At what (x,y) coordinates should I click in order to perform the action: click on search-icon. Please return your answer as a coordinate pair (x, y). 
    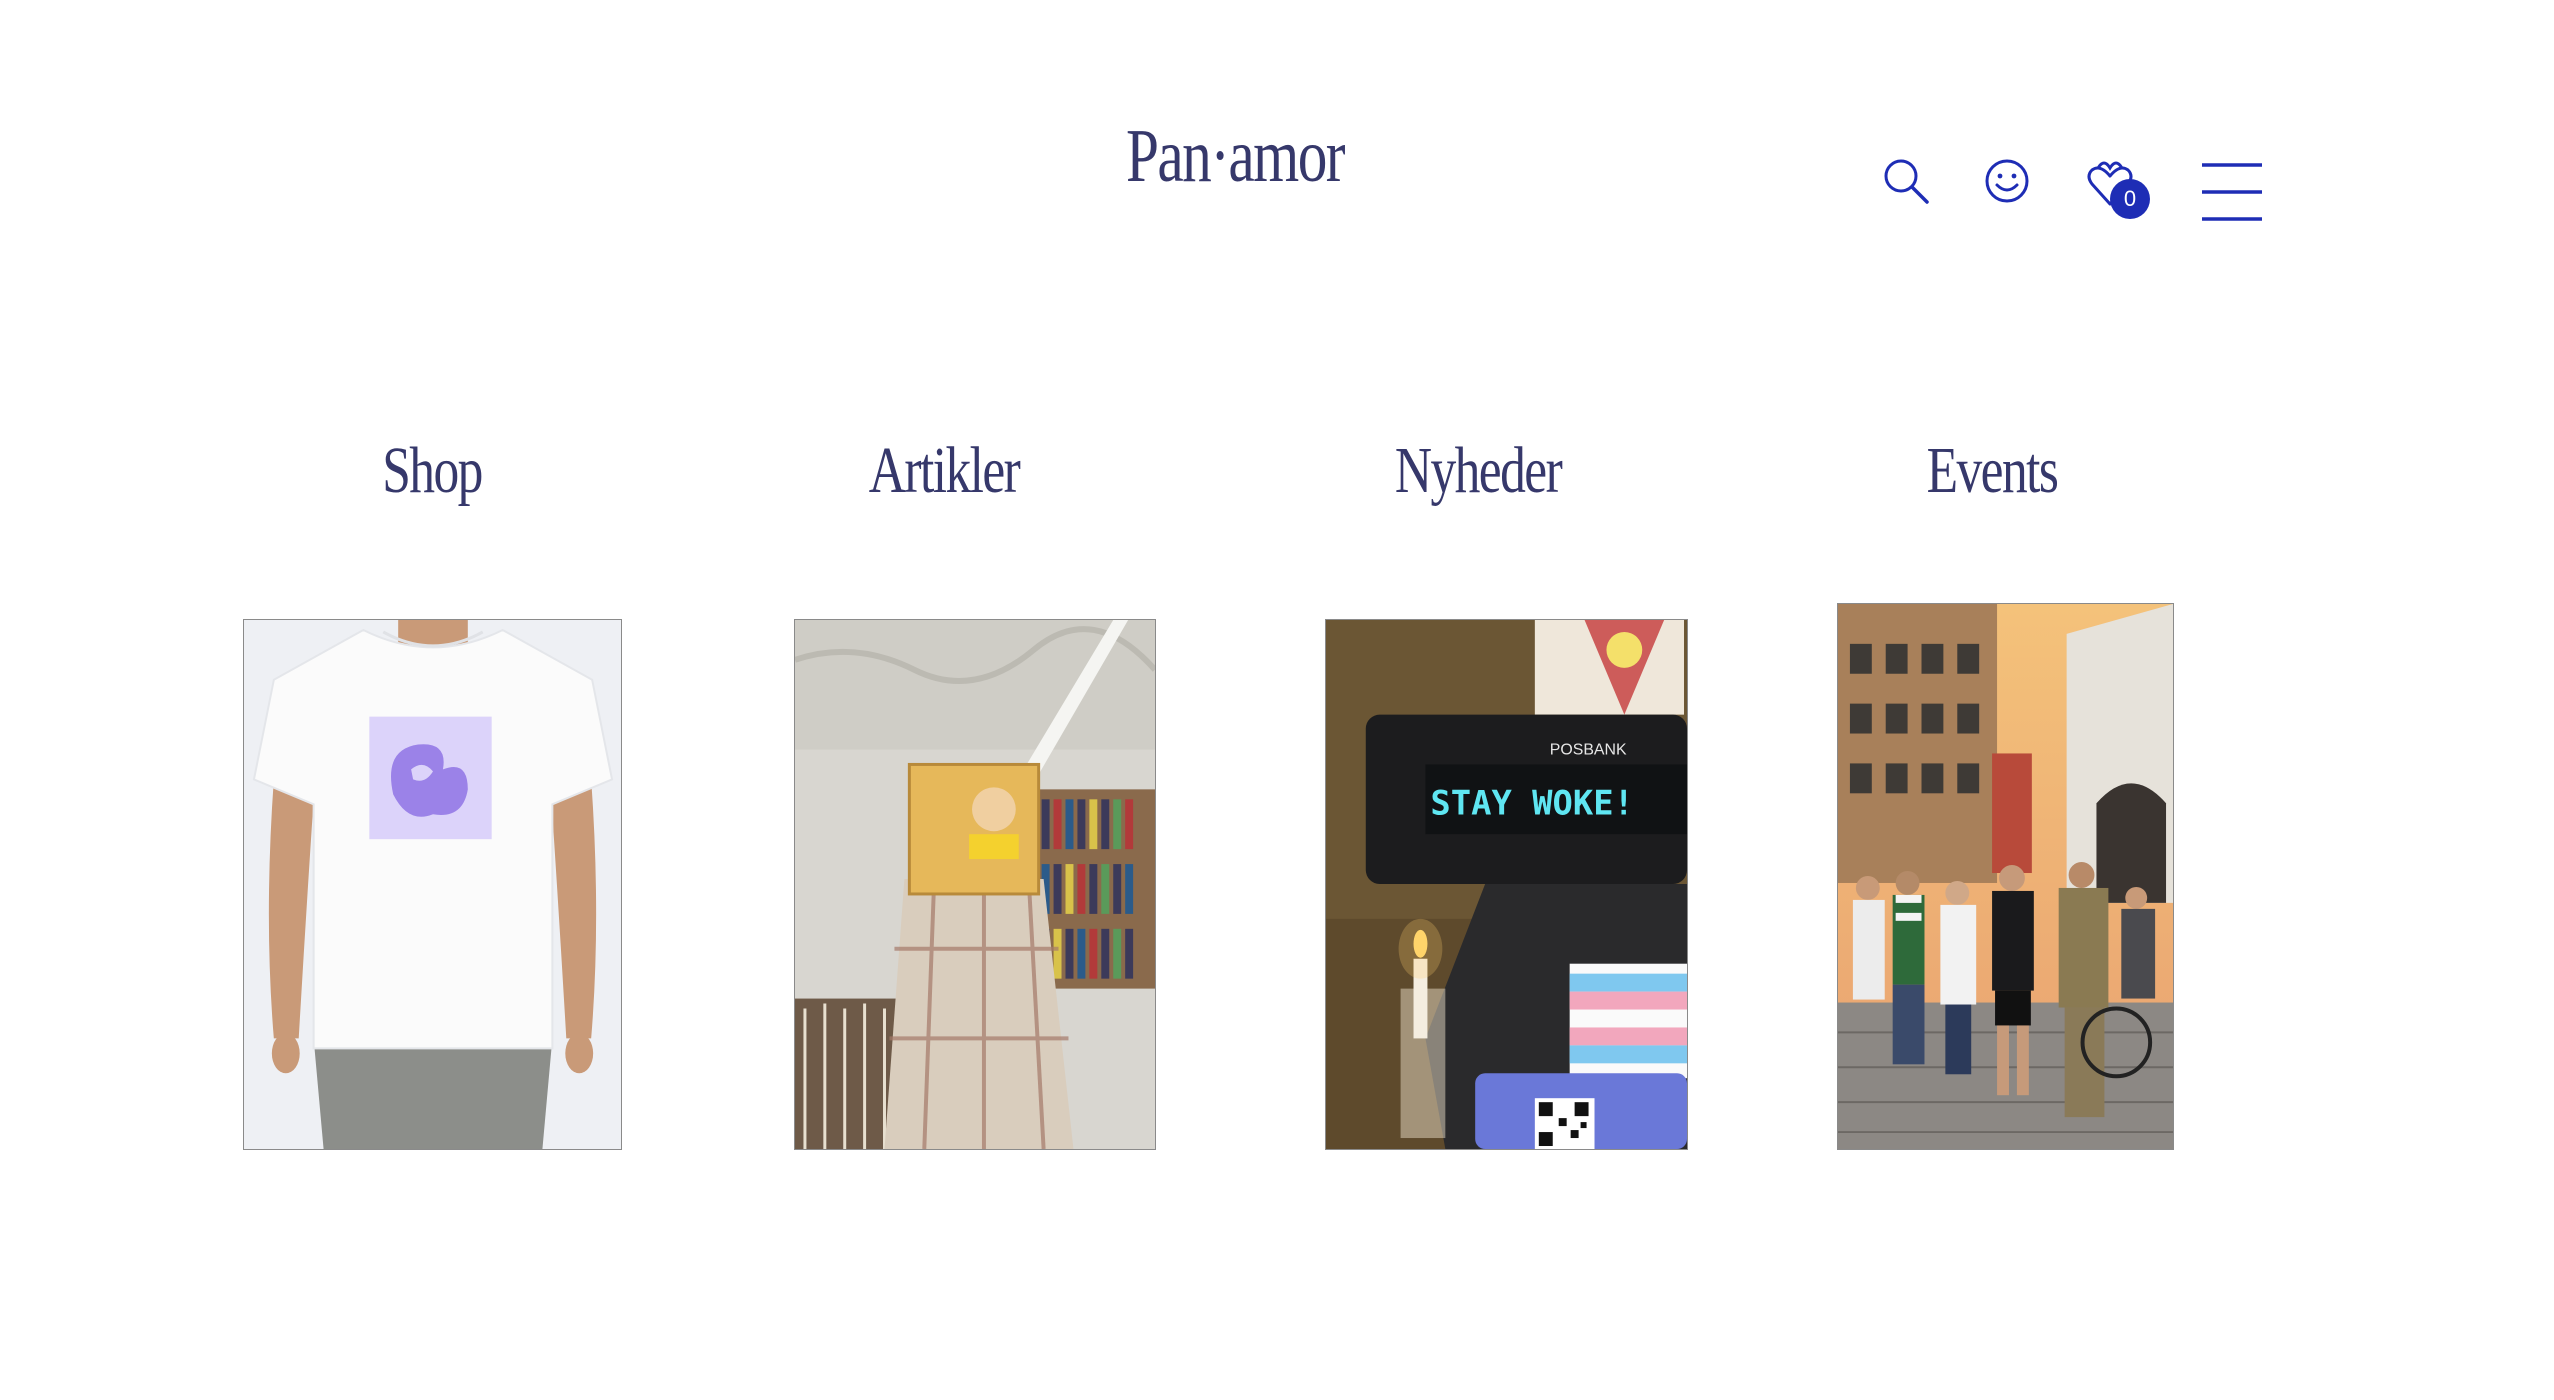
    Looking at the image, I should click on (1906, 181).